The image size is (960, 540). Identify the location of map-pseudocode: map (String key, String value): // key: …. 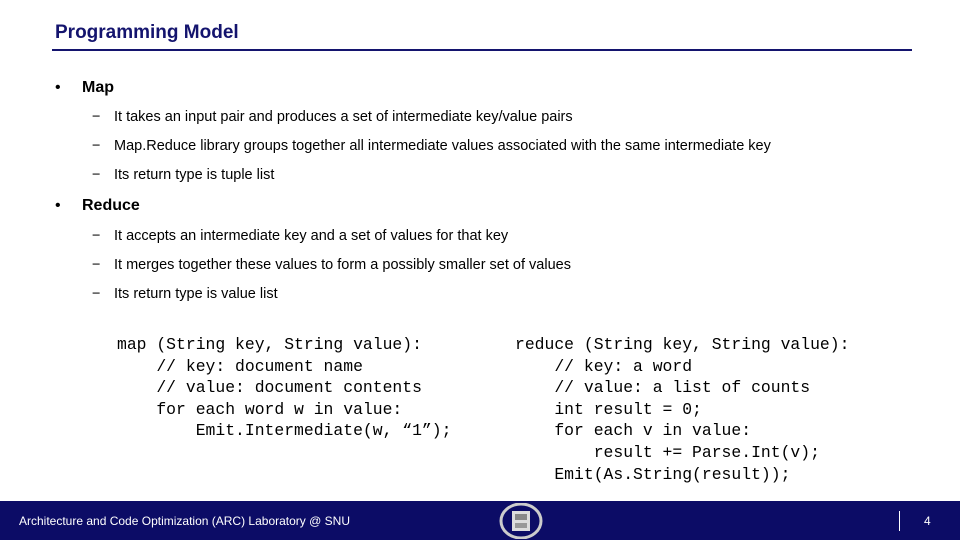
(284, 388).